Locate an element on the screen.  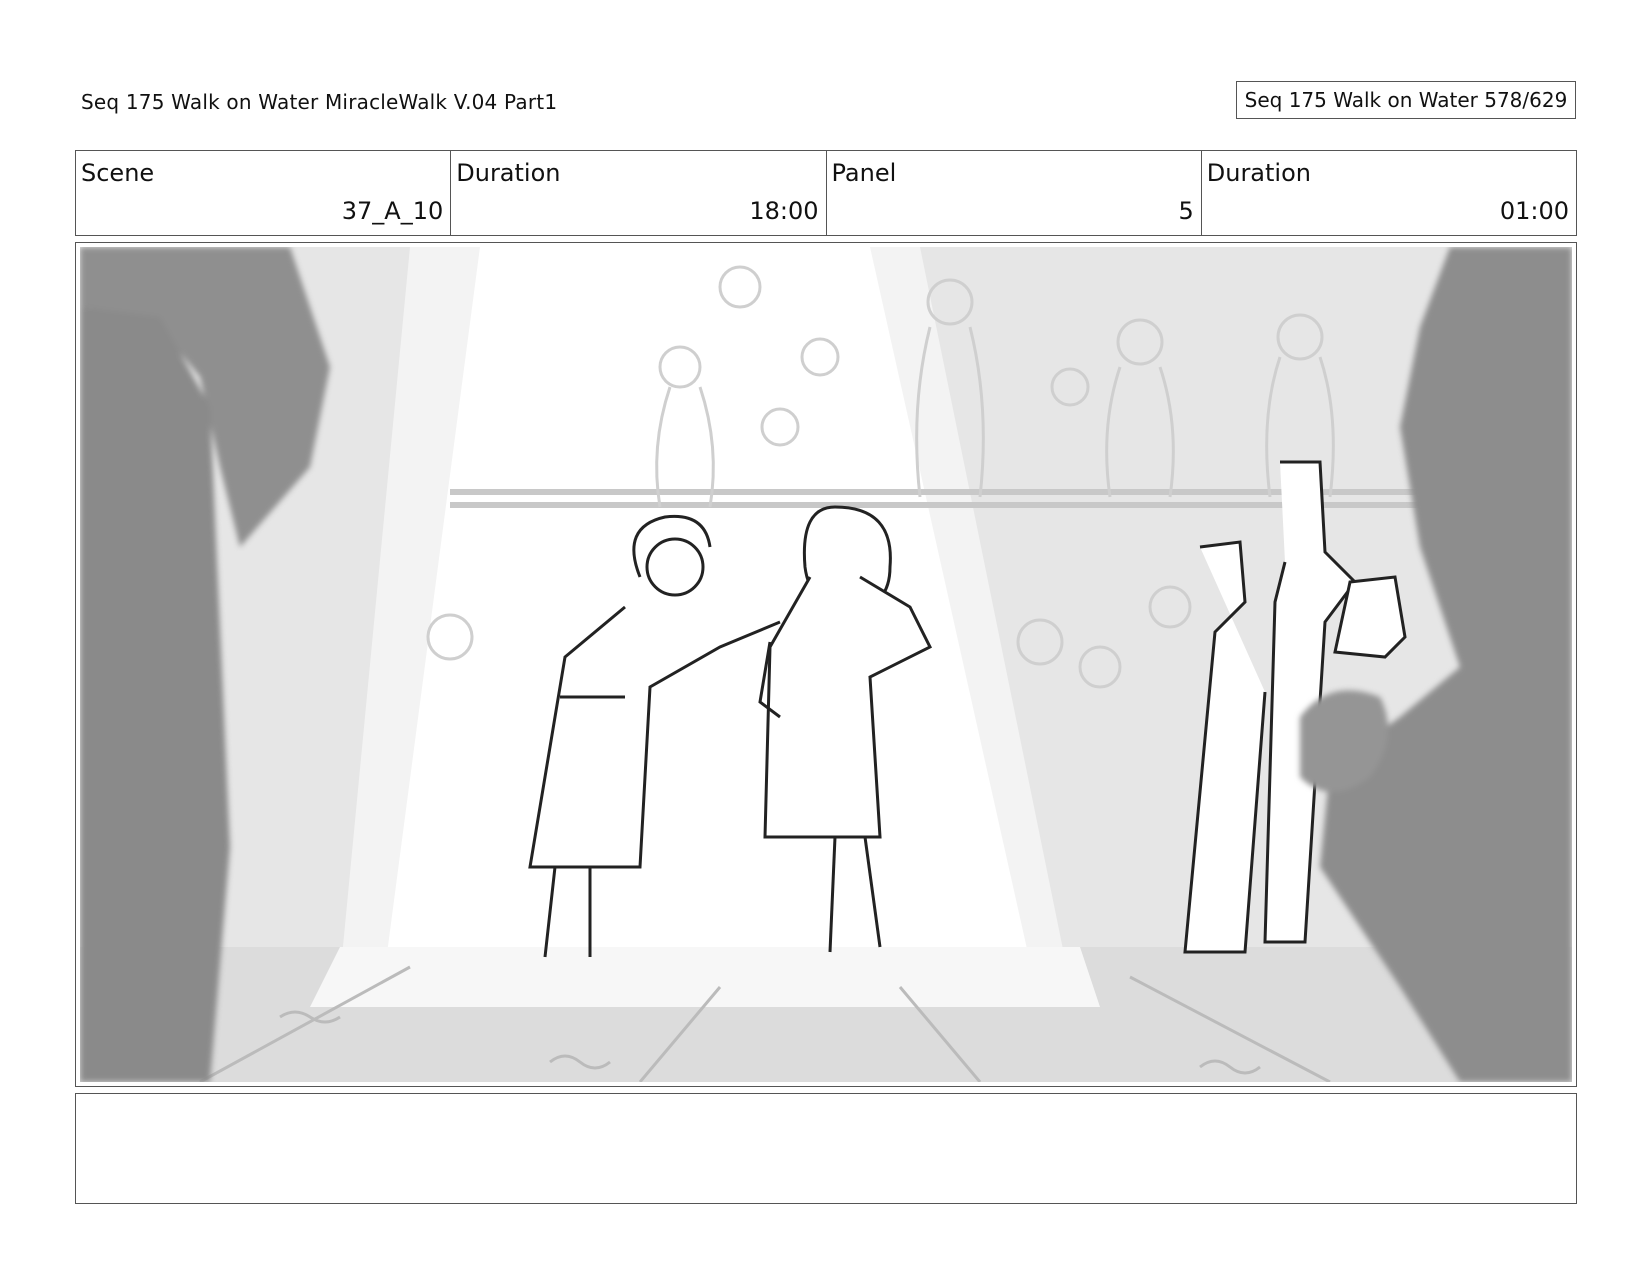
panel-value: 5 is located at coordinates (1186, 211).